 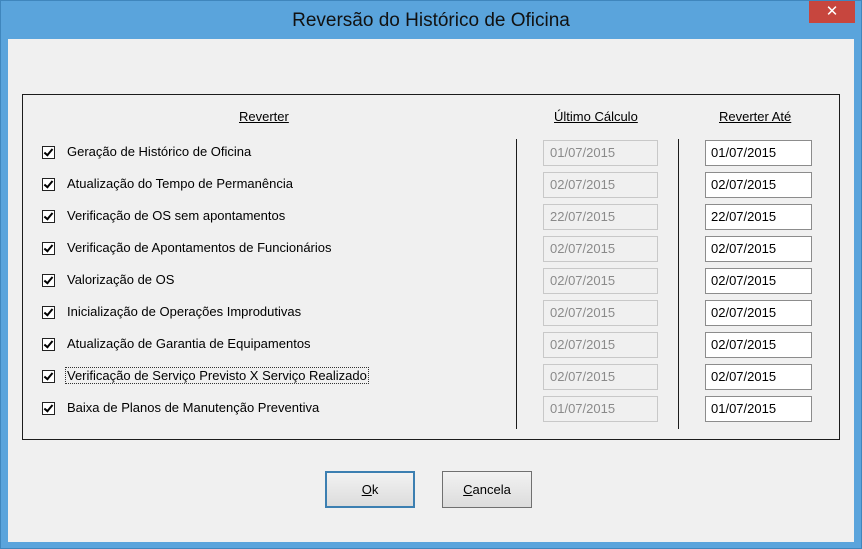 What do you see at coordinates (159, 151) in the screenshot?
I see `row-label: Geração de Histórico de Oficina` at bounding box center [159, 151].